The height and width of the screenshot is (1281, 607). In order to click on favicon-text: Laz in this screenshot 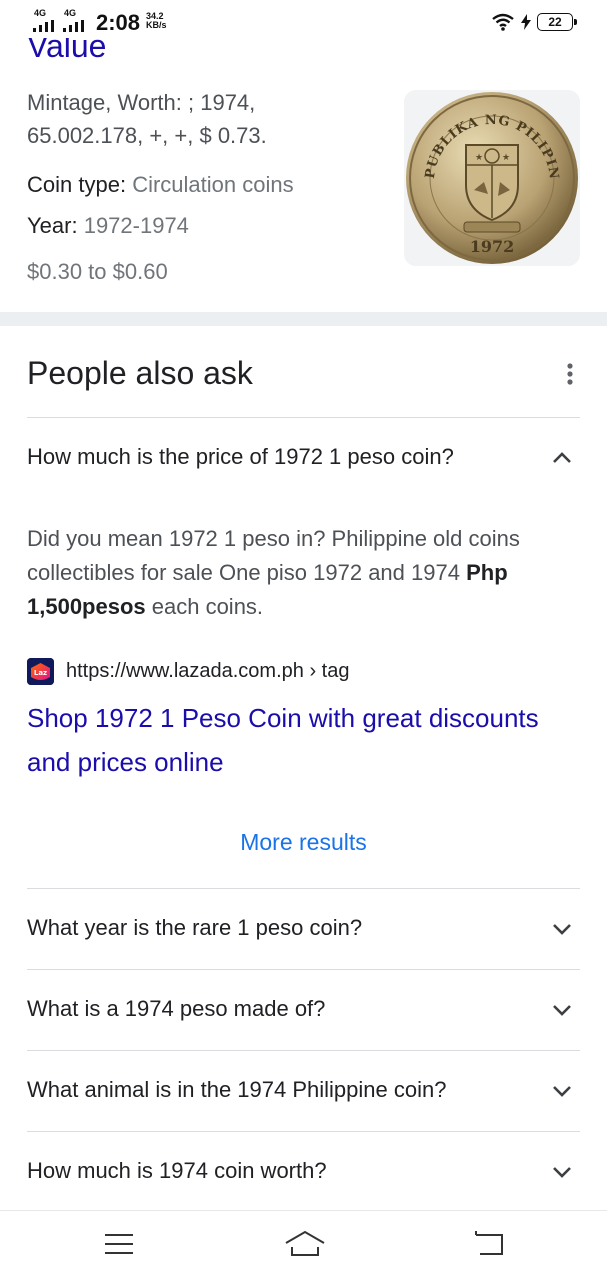, I will do `click(40, 673)`.